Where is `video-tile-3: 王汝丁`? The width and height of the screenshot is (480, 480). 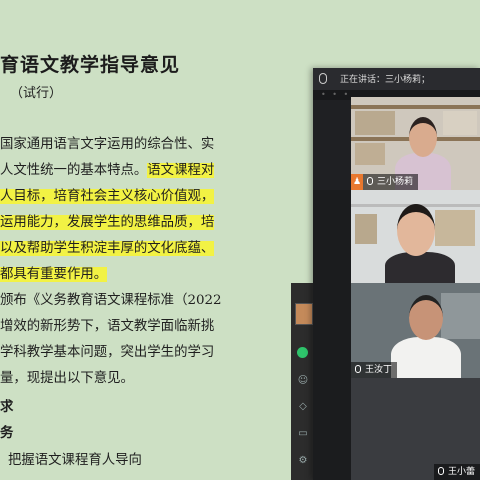
video-tile-3: 王汝丁 is located at coordinates (415, 330).